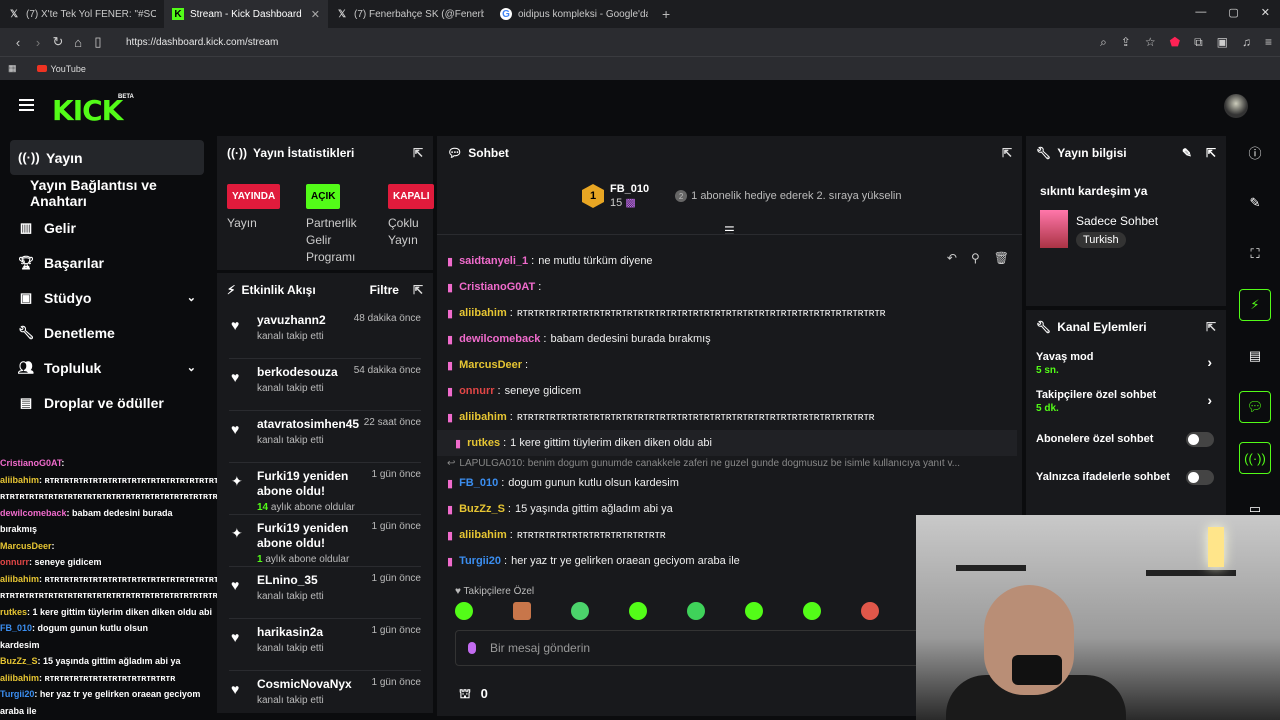  I want to click on sidebar-item-denetleme: 🔧︎ Denetleme, so click(106, 332).